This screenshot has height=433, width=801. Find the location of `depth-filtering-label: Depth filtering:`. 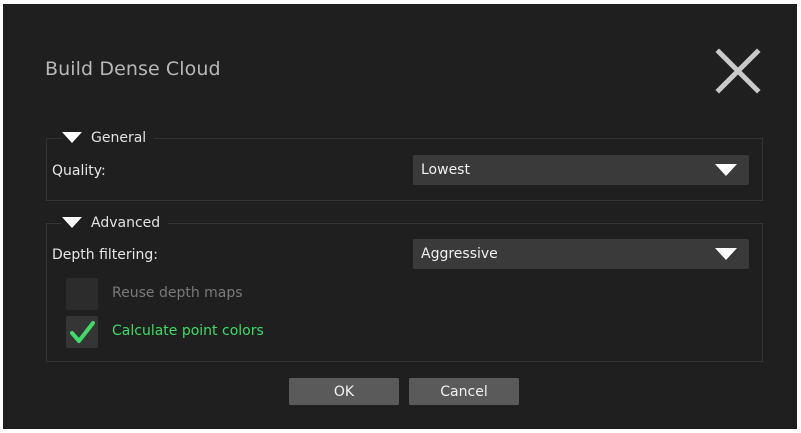

depth-filtering-label: Depth filtering: is located at coordinates (105, 255).